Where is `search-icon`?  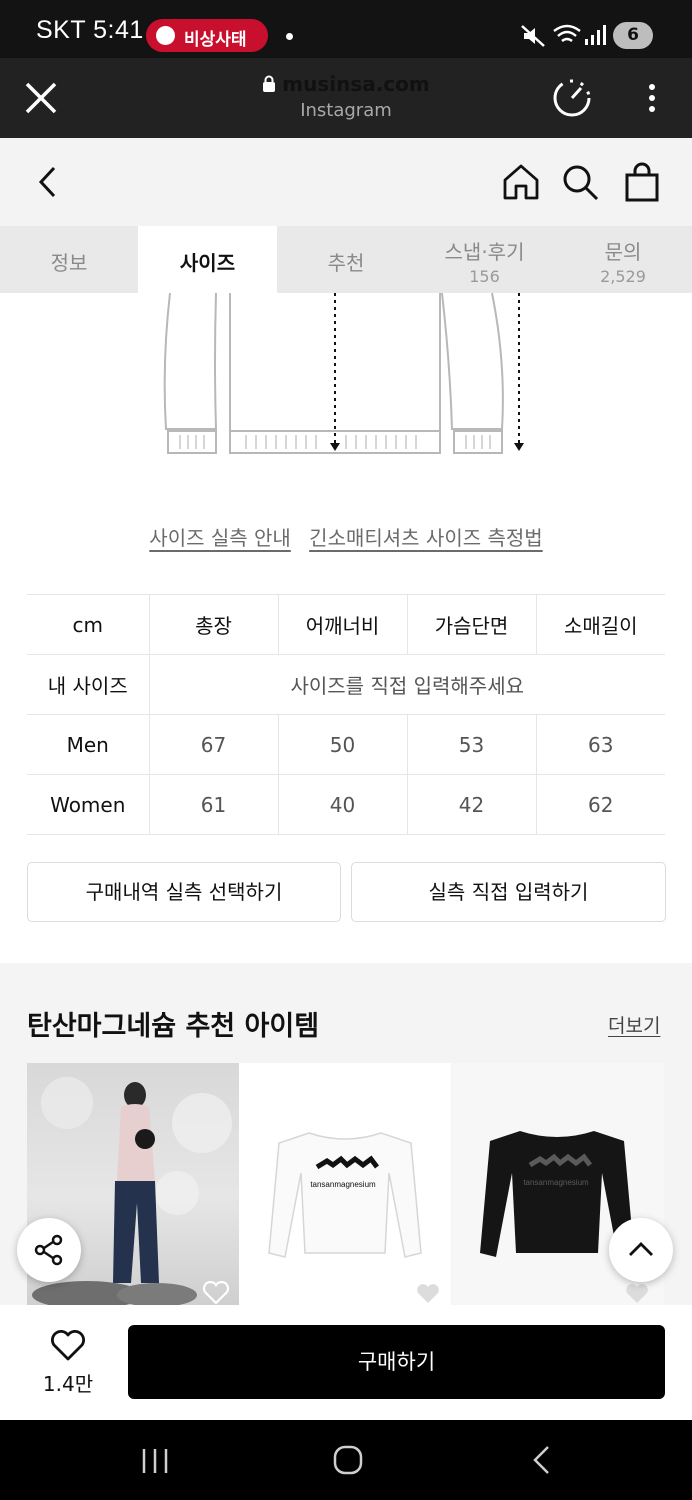 search-icon is located at coordinates (581, 183).